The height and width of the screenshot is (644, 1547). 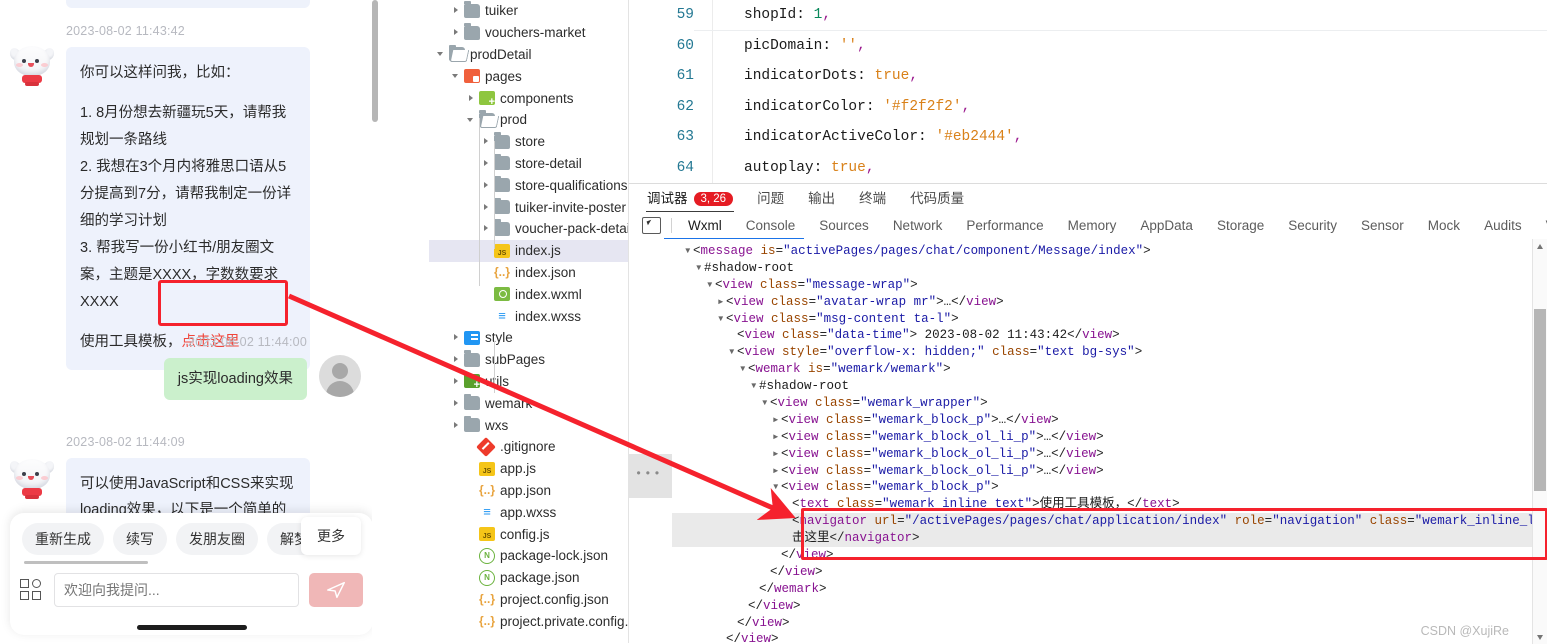 What do you see at coordinates (1088, 15) in the screenshot?
I see `code-line: 59 shopId: 1,` at bounding box center [1088, 15].